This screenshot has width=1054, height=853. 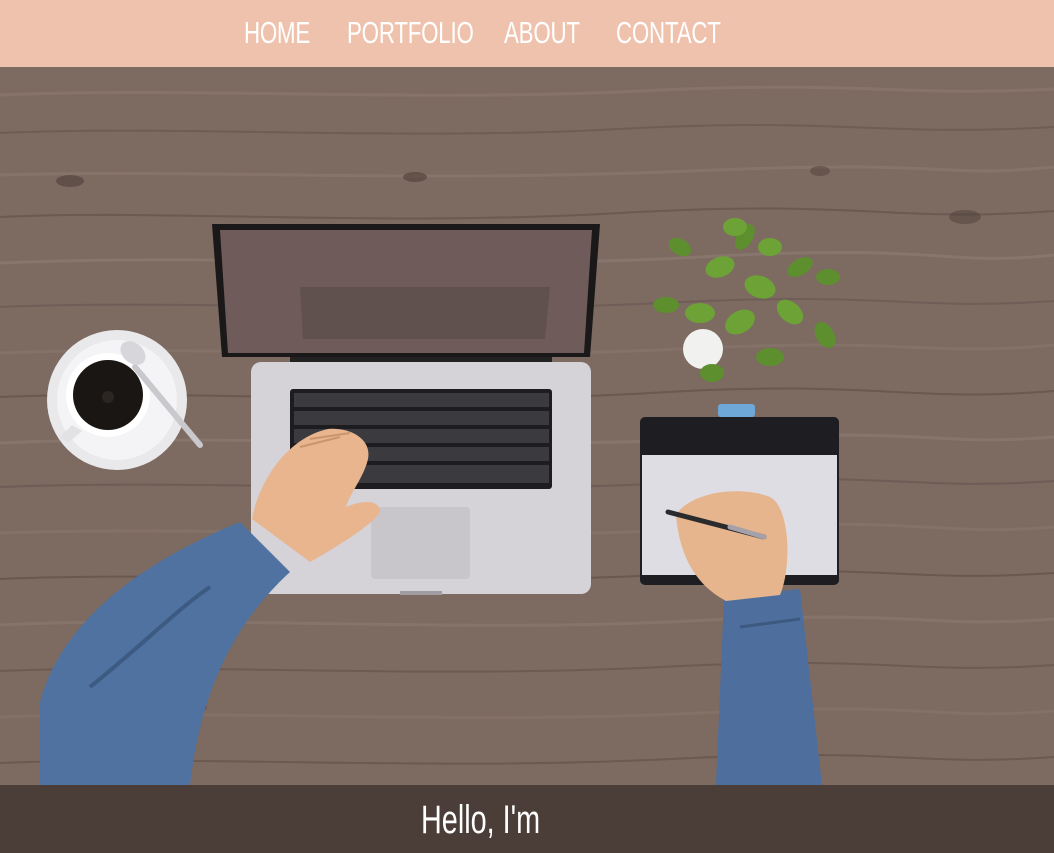 What do you see at coordinates (481, 820) in the screenshot?
I see `intro-greeting: Hello, I'm` at bounding box center [481, 820].